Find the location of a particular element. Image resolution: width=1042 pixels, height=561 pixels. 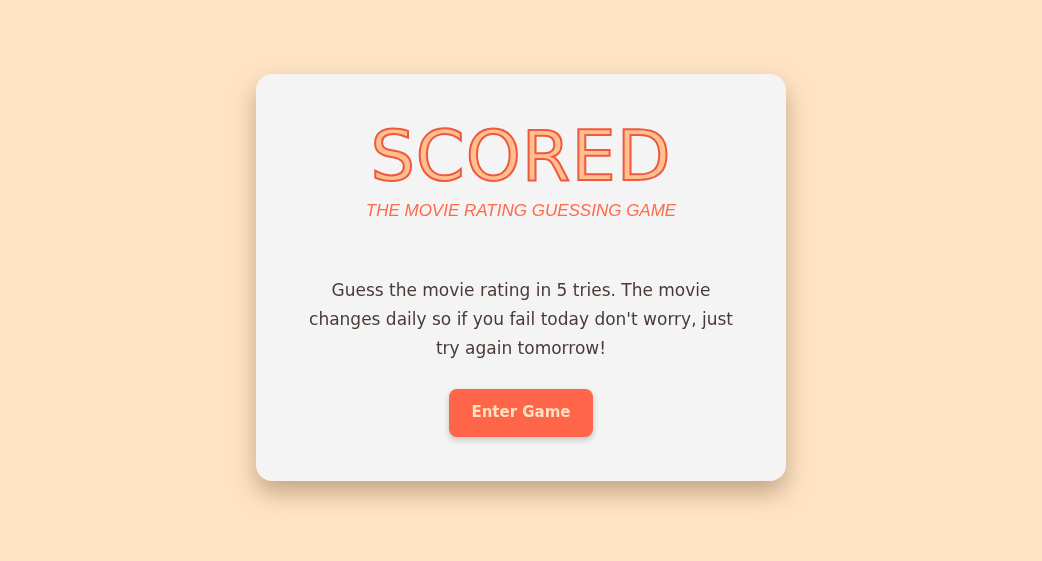

enter-game-button: Enter Game is located at coordinates (521, 412).